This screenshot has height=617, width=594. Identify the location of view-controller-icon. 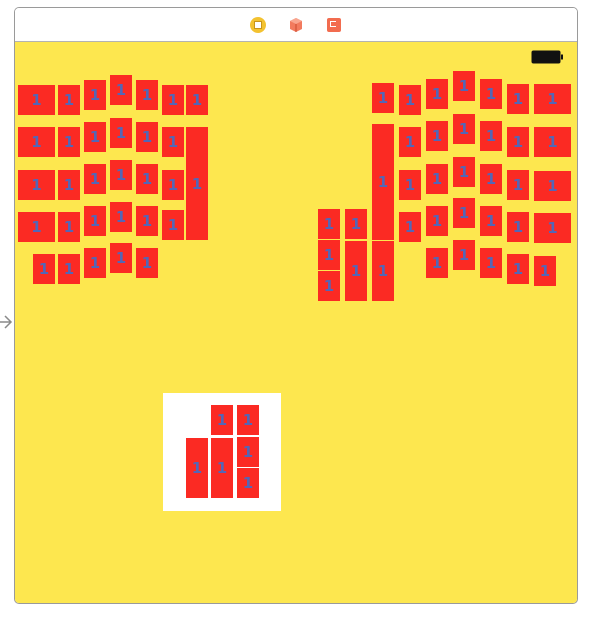
(258, 25).